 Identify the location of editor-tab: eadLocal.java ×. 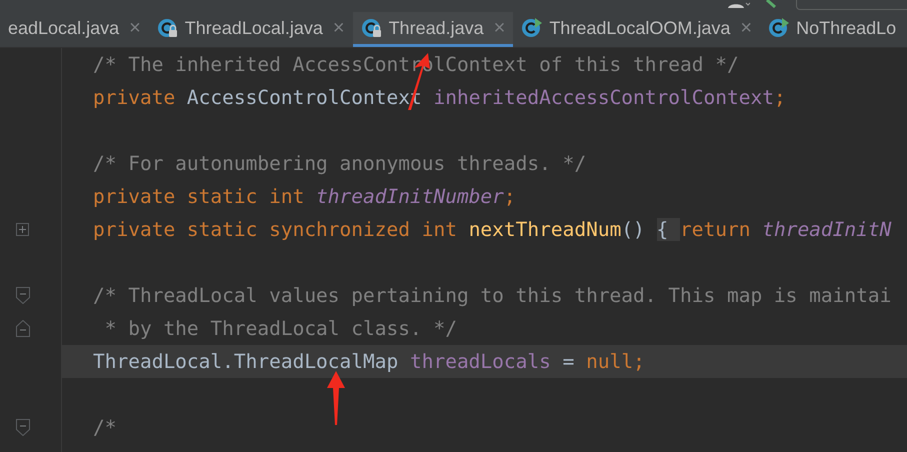
(74, 29).